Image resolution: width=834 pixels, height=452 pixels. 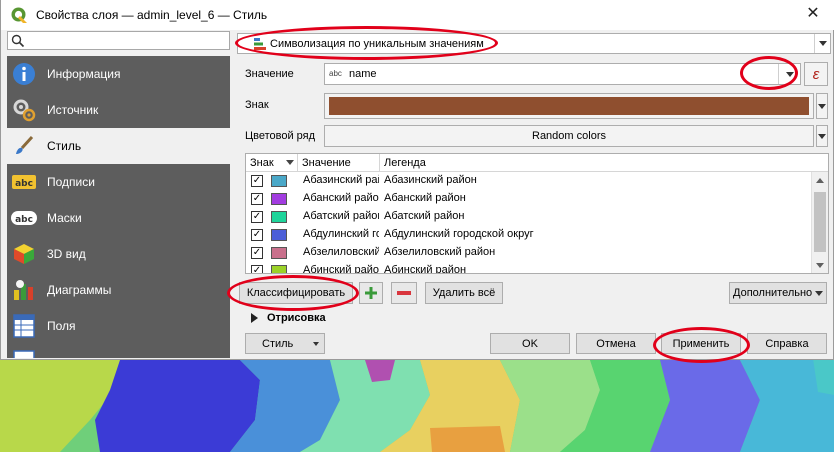 What do you see at coordinates (24, 290) in the screenshot?
I see `diagrams-icon` at bounding box center [24, 290].